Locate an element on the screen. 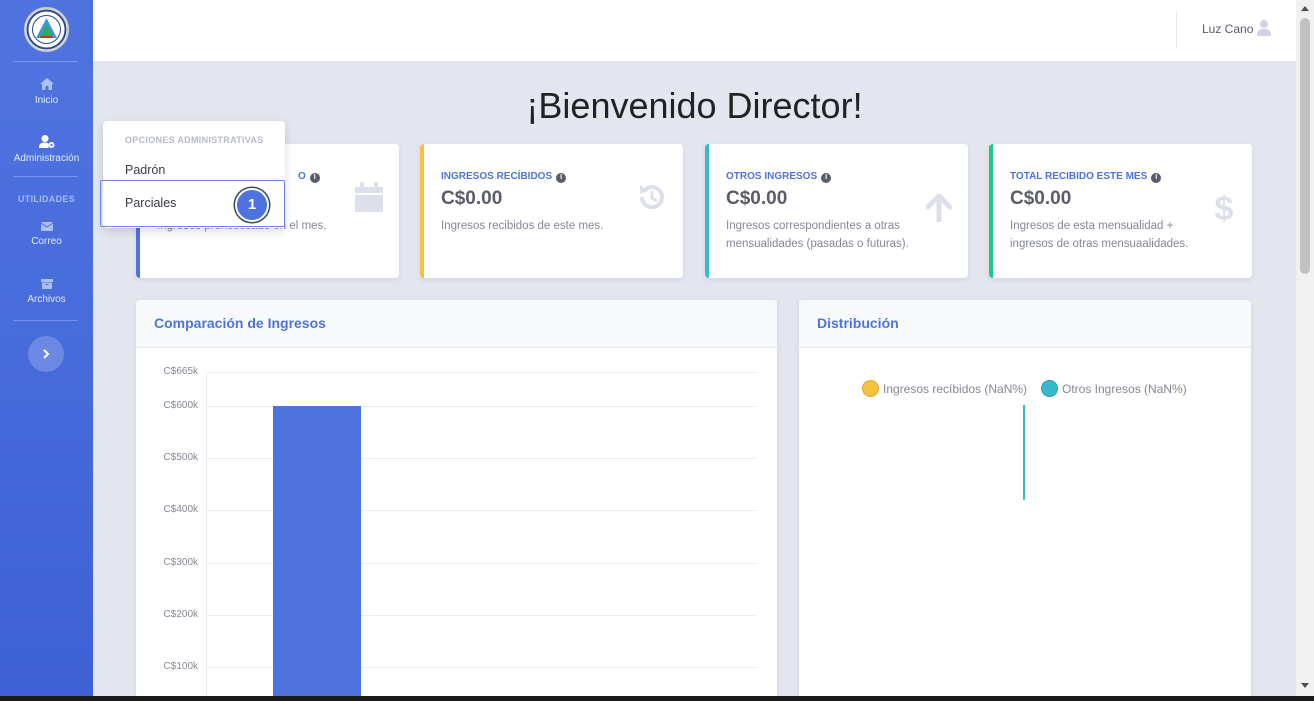  card-label-text: INGRESOS RECÍBIDOS is located at coordinates (497, 176).